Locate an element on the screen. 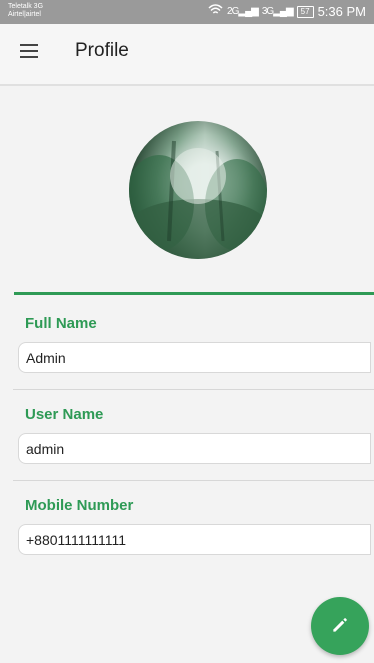 This screenshot has height=663, width=374. hamburger-menu-icon is located at coordinates (29, 51).